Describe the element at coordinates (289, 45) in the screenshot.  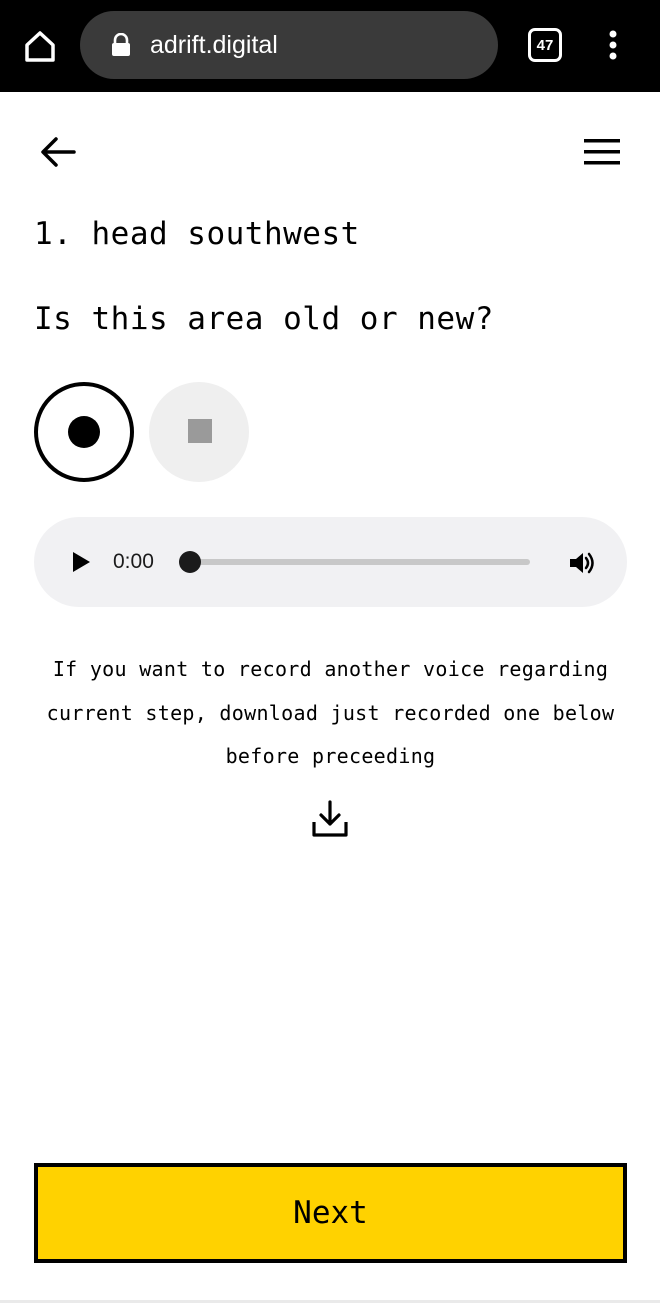
I see `address-bar: adrift.digital` at that location.